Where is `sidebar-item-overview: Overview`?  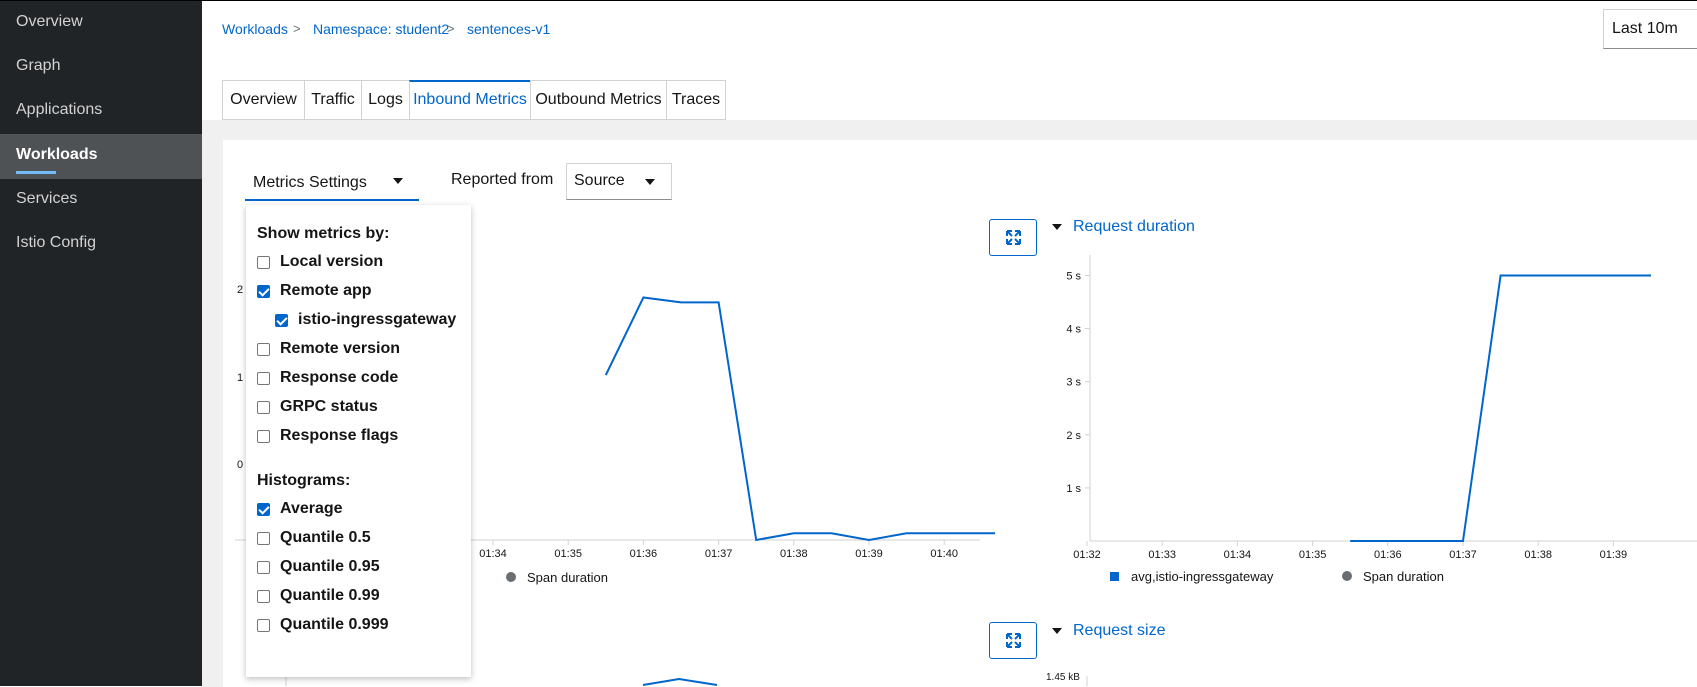 sidebar-item-overview: Overview is located at coordinates (101, 25).